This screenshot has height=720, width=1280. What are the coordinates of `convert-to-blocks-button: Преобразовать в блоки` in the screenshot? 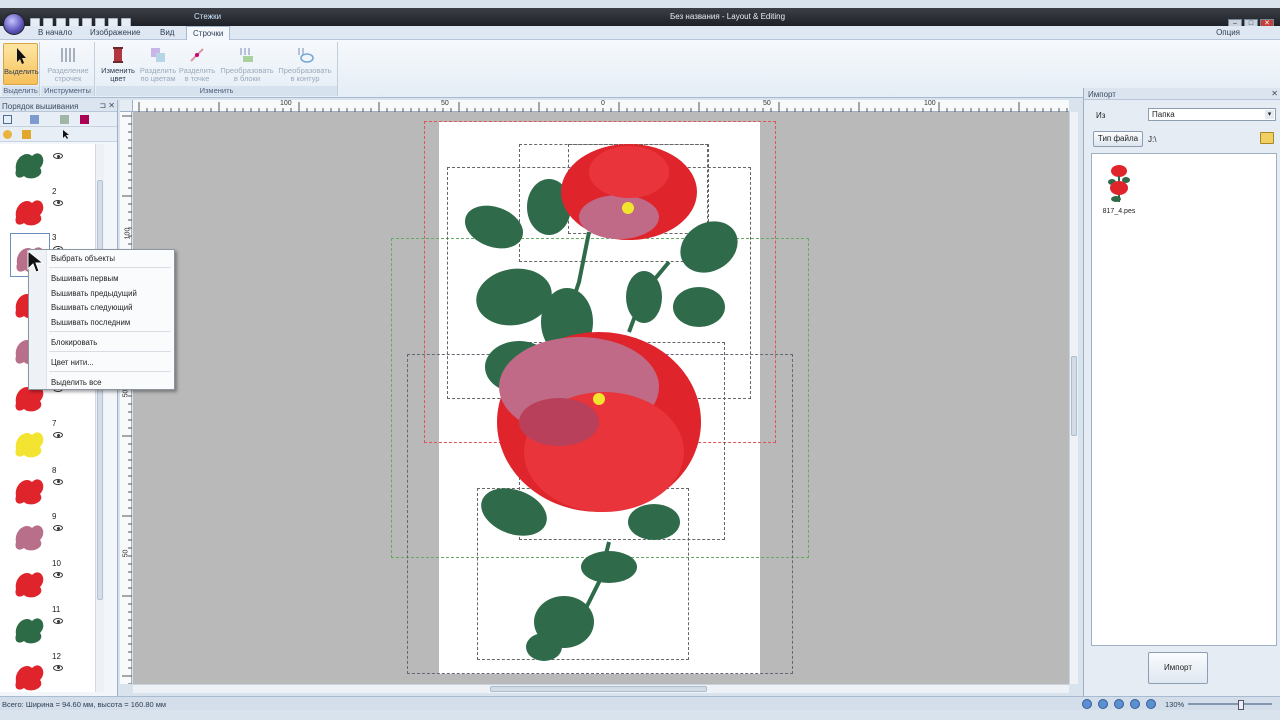 It's located at (247, 63).